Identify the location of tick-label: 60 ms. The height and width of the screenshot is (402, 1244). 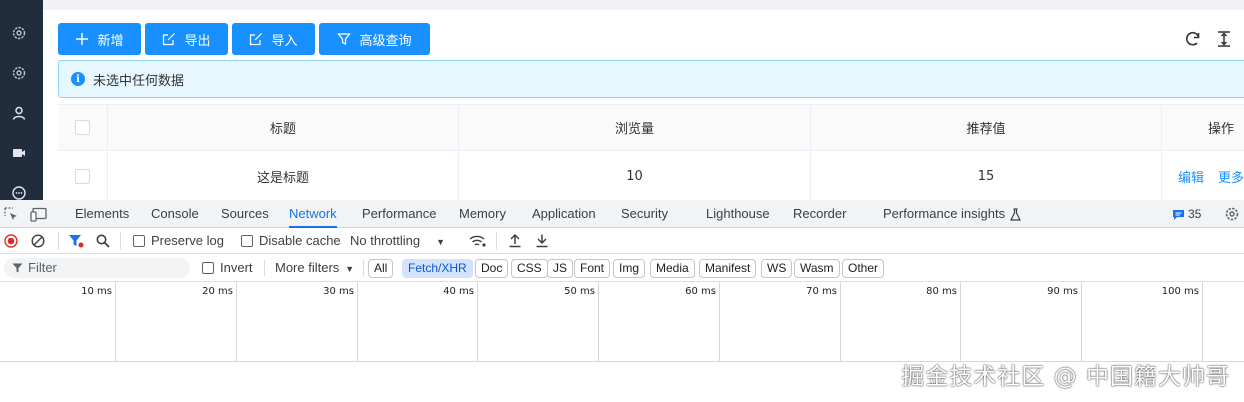
(700, 291).